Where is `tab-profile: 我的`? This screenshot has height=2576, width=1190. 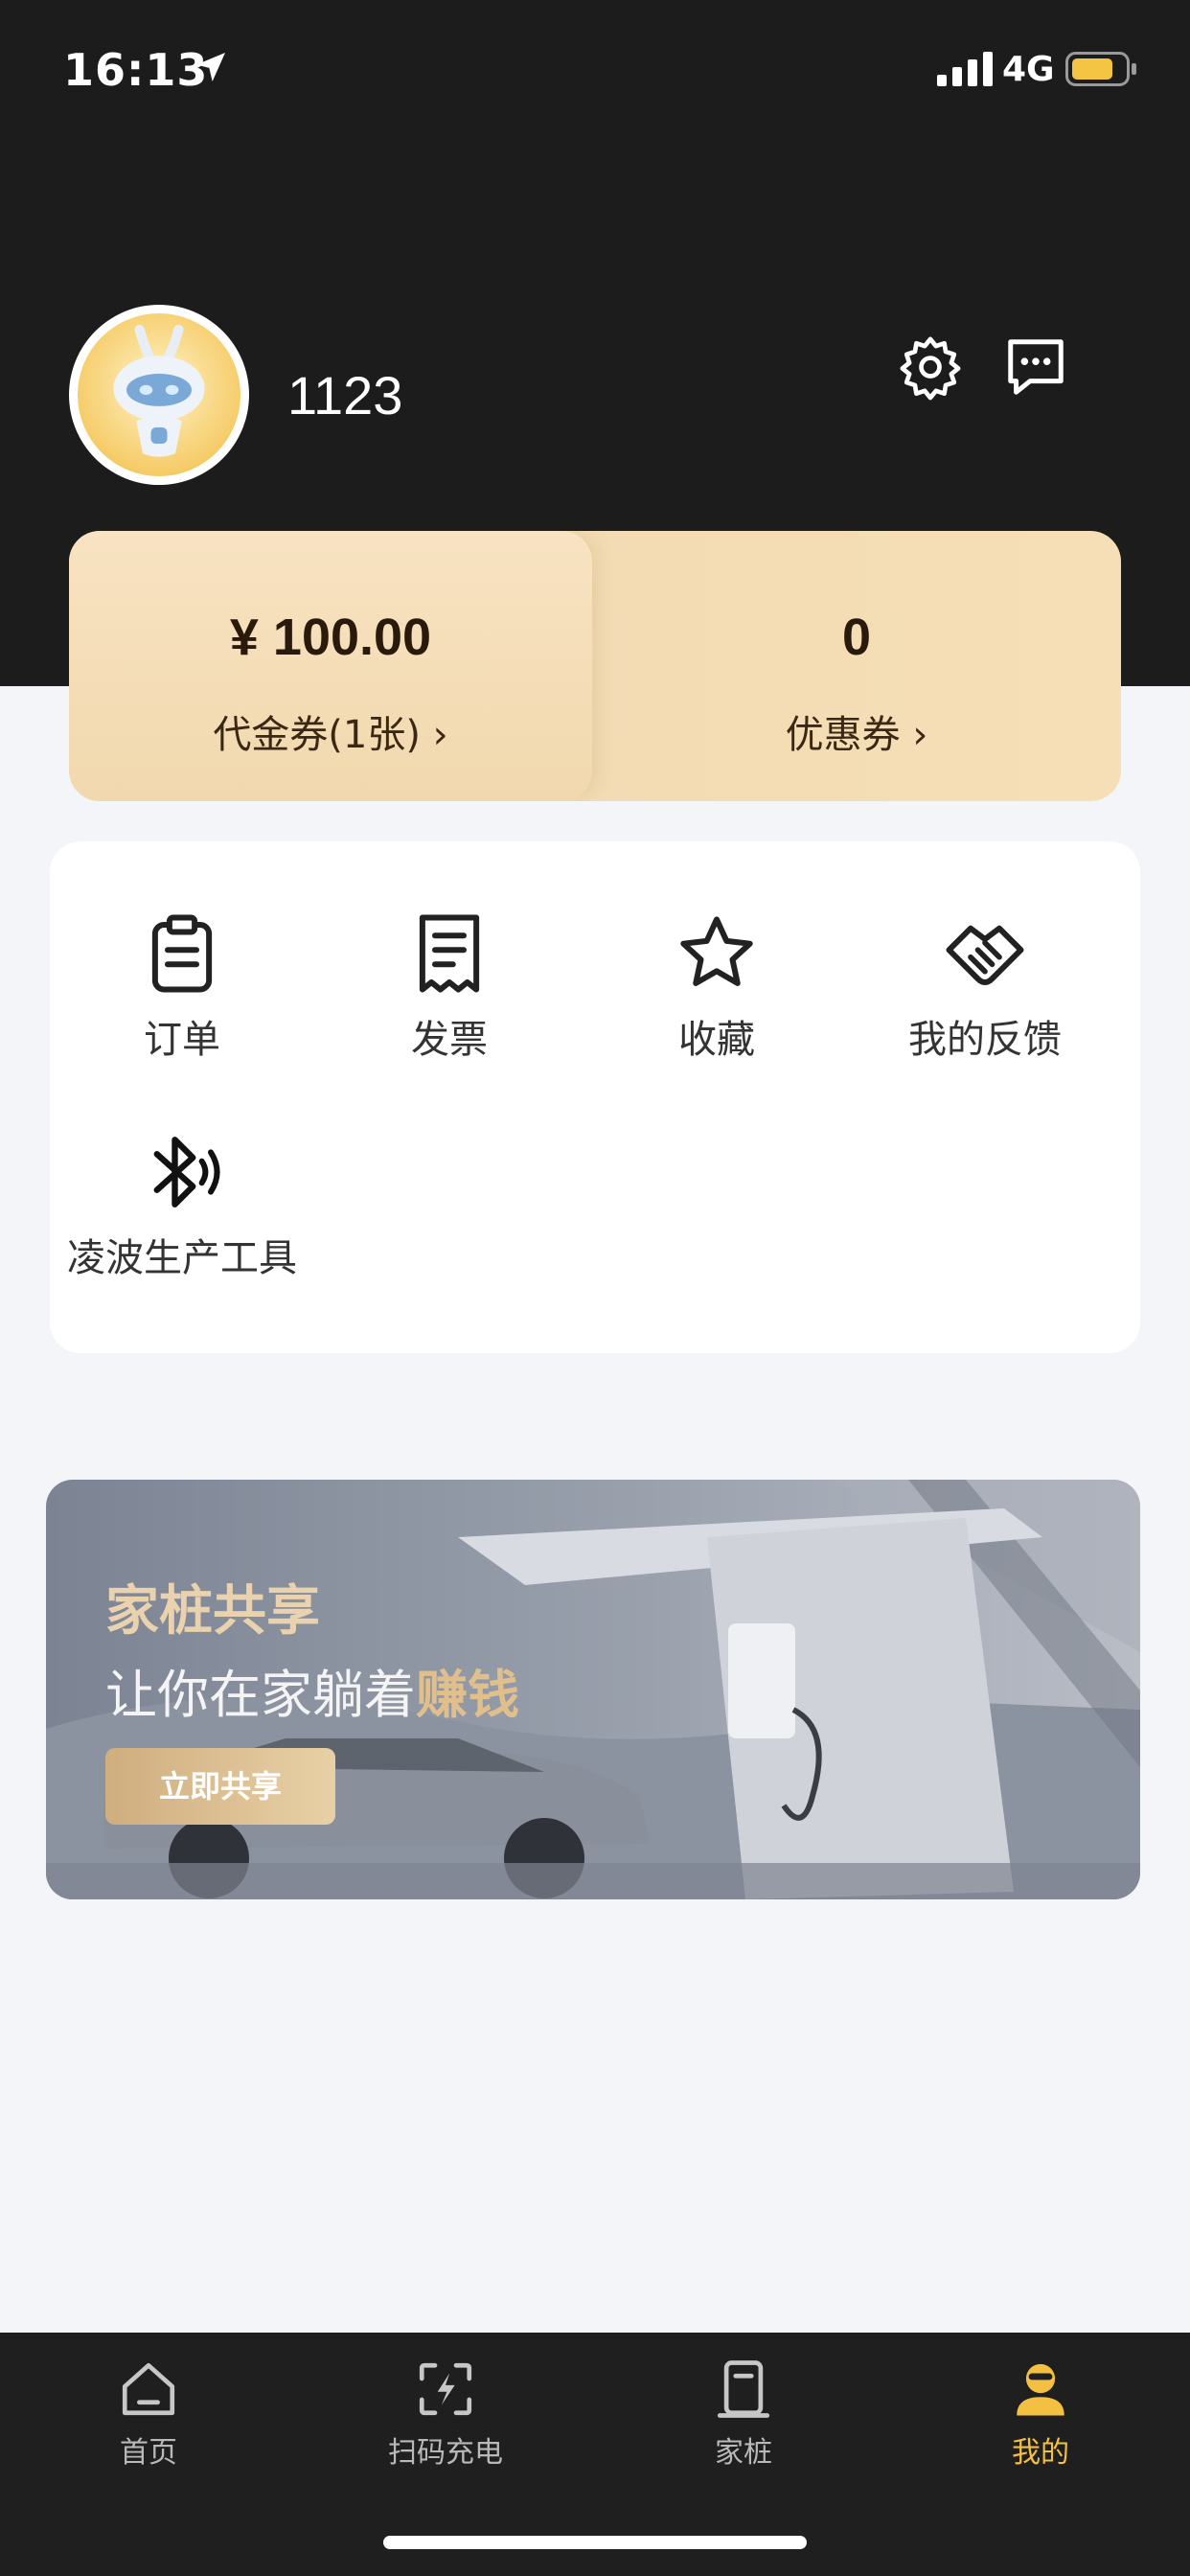
tab-profile: 我的 is located at coordinates (1041, 2414).